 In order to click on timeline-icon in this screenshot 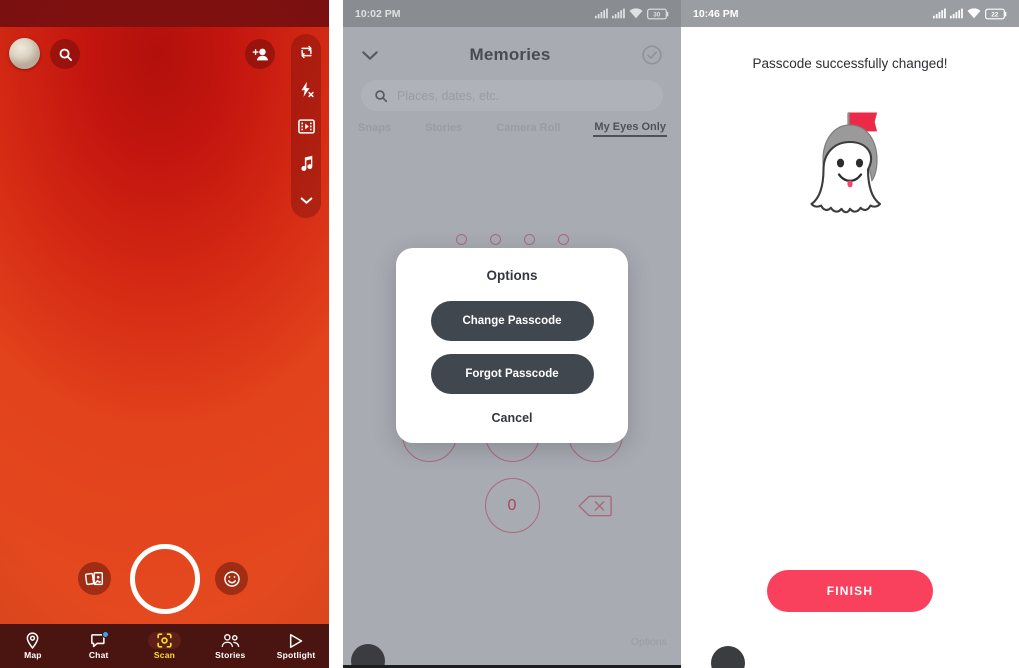, I will do `click(306, 126)`.